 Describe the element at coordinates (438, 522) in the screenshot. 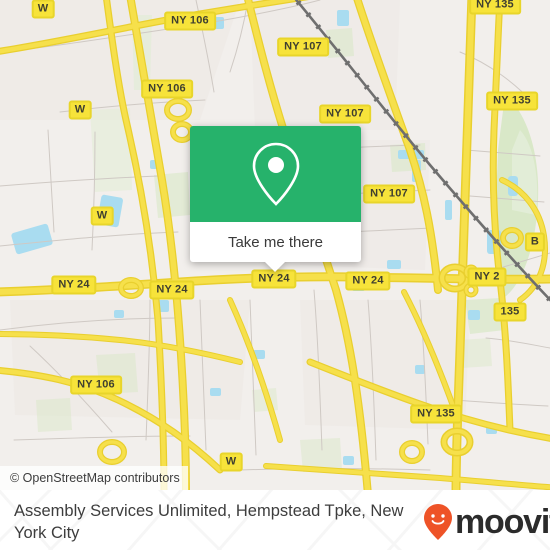

I see `moovit-pin-icon` at that location.